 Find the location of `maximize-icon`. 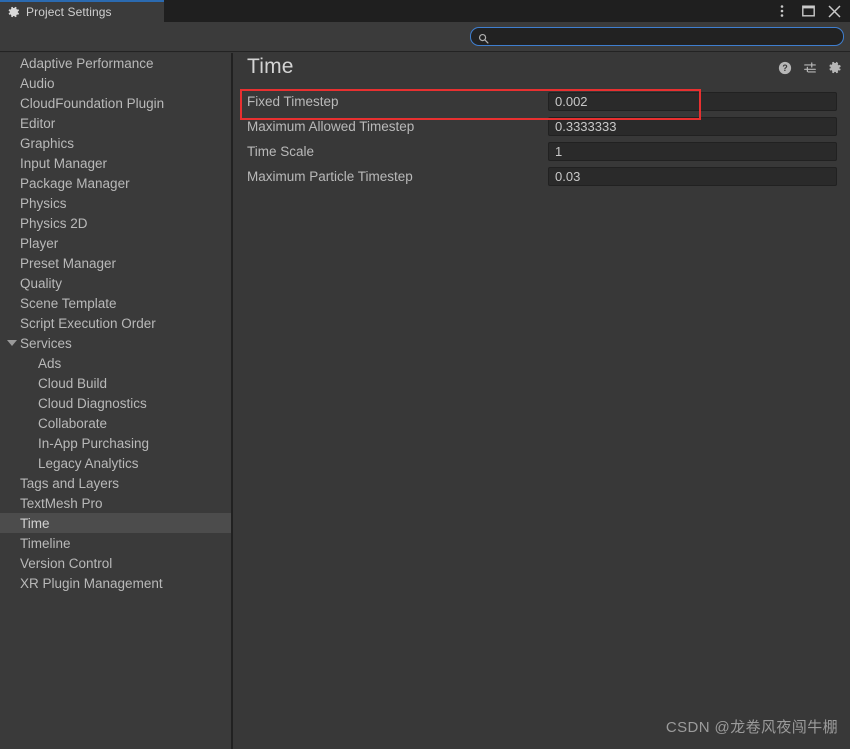

maximize-icon is located at coordinates (808, 11).